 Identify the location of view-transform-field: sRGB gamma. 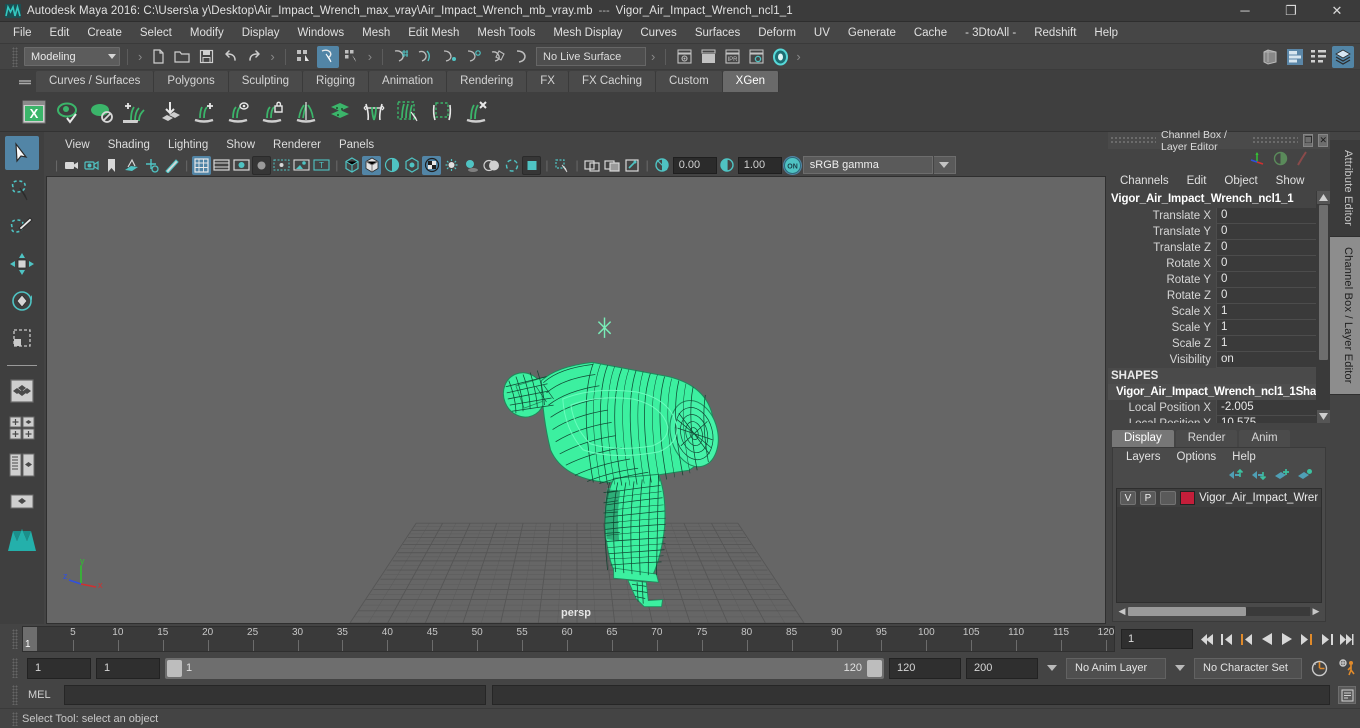
(867, 165).